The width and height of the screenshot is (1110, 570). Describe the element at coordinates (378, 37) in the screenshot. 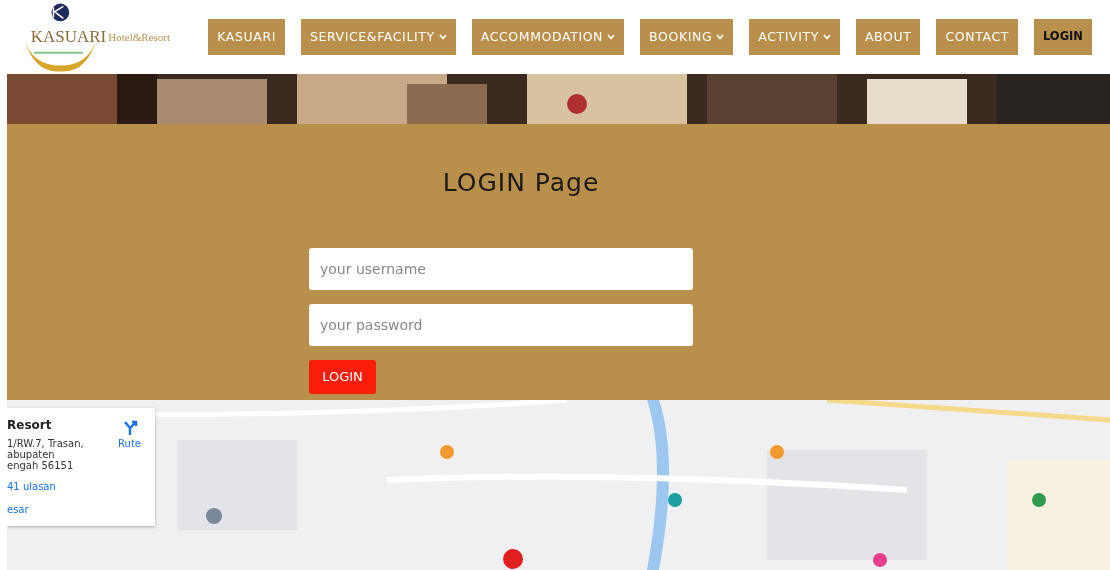

I see `menu-item: SERVICE&FACILITY` at that location.